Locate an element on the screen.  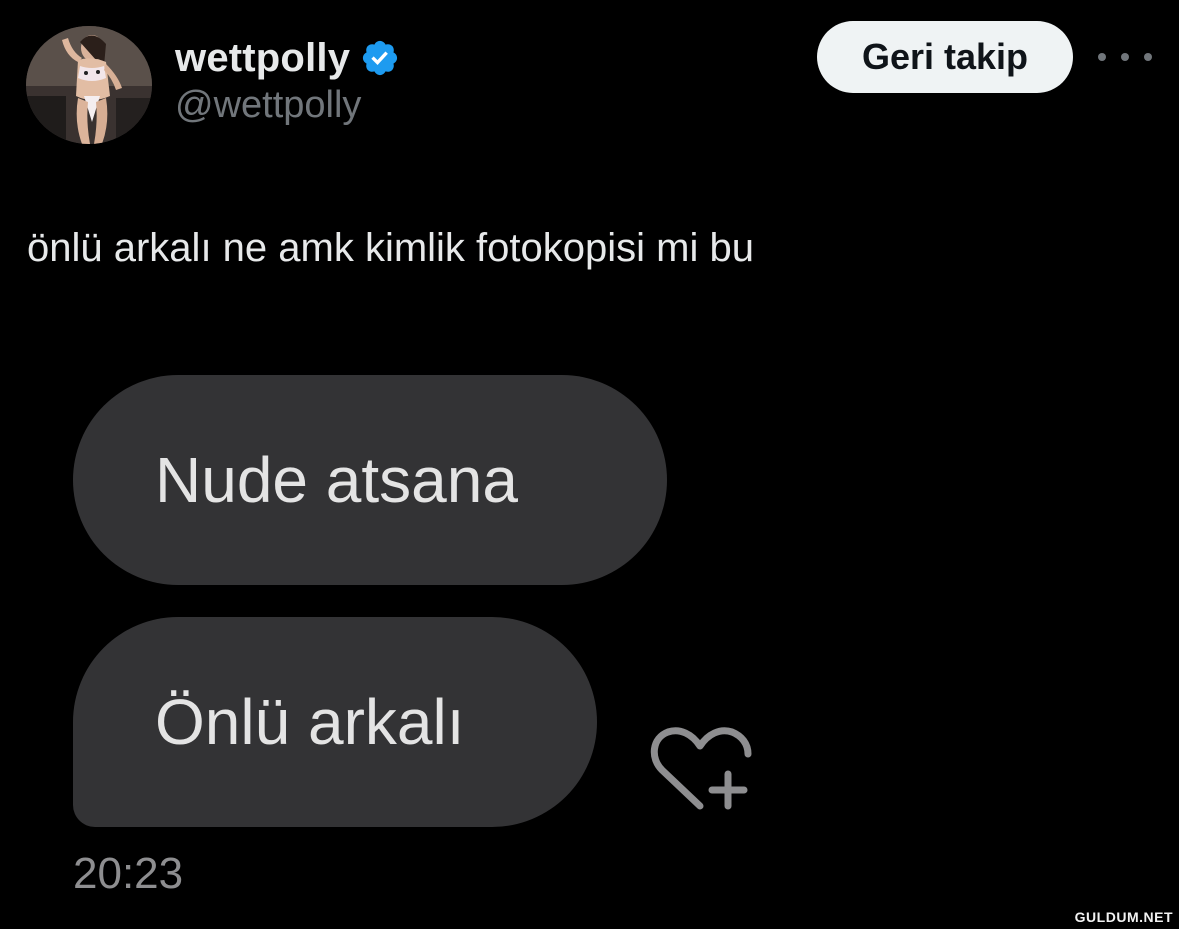
avatar-photo is located at coordinates (89, 85).